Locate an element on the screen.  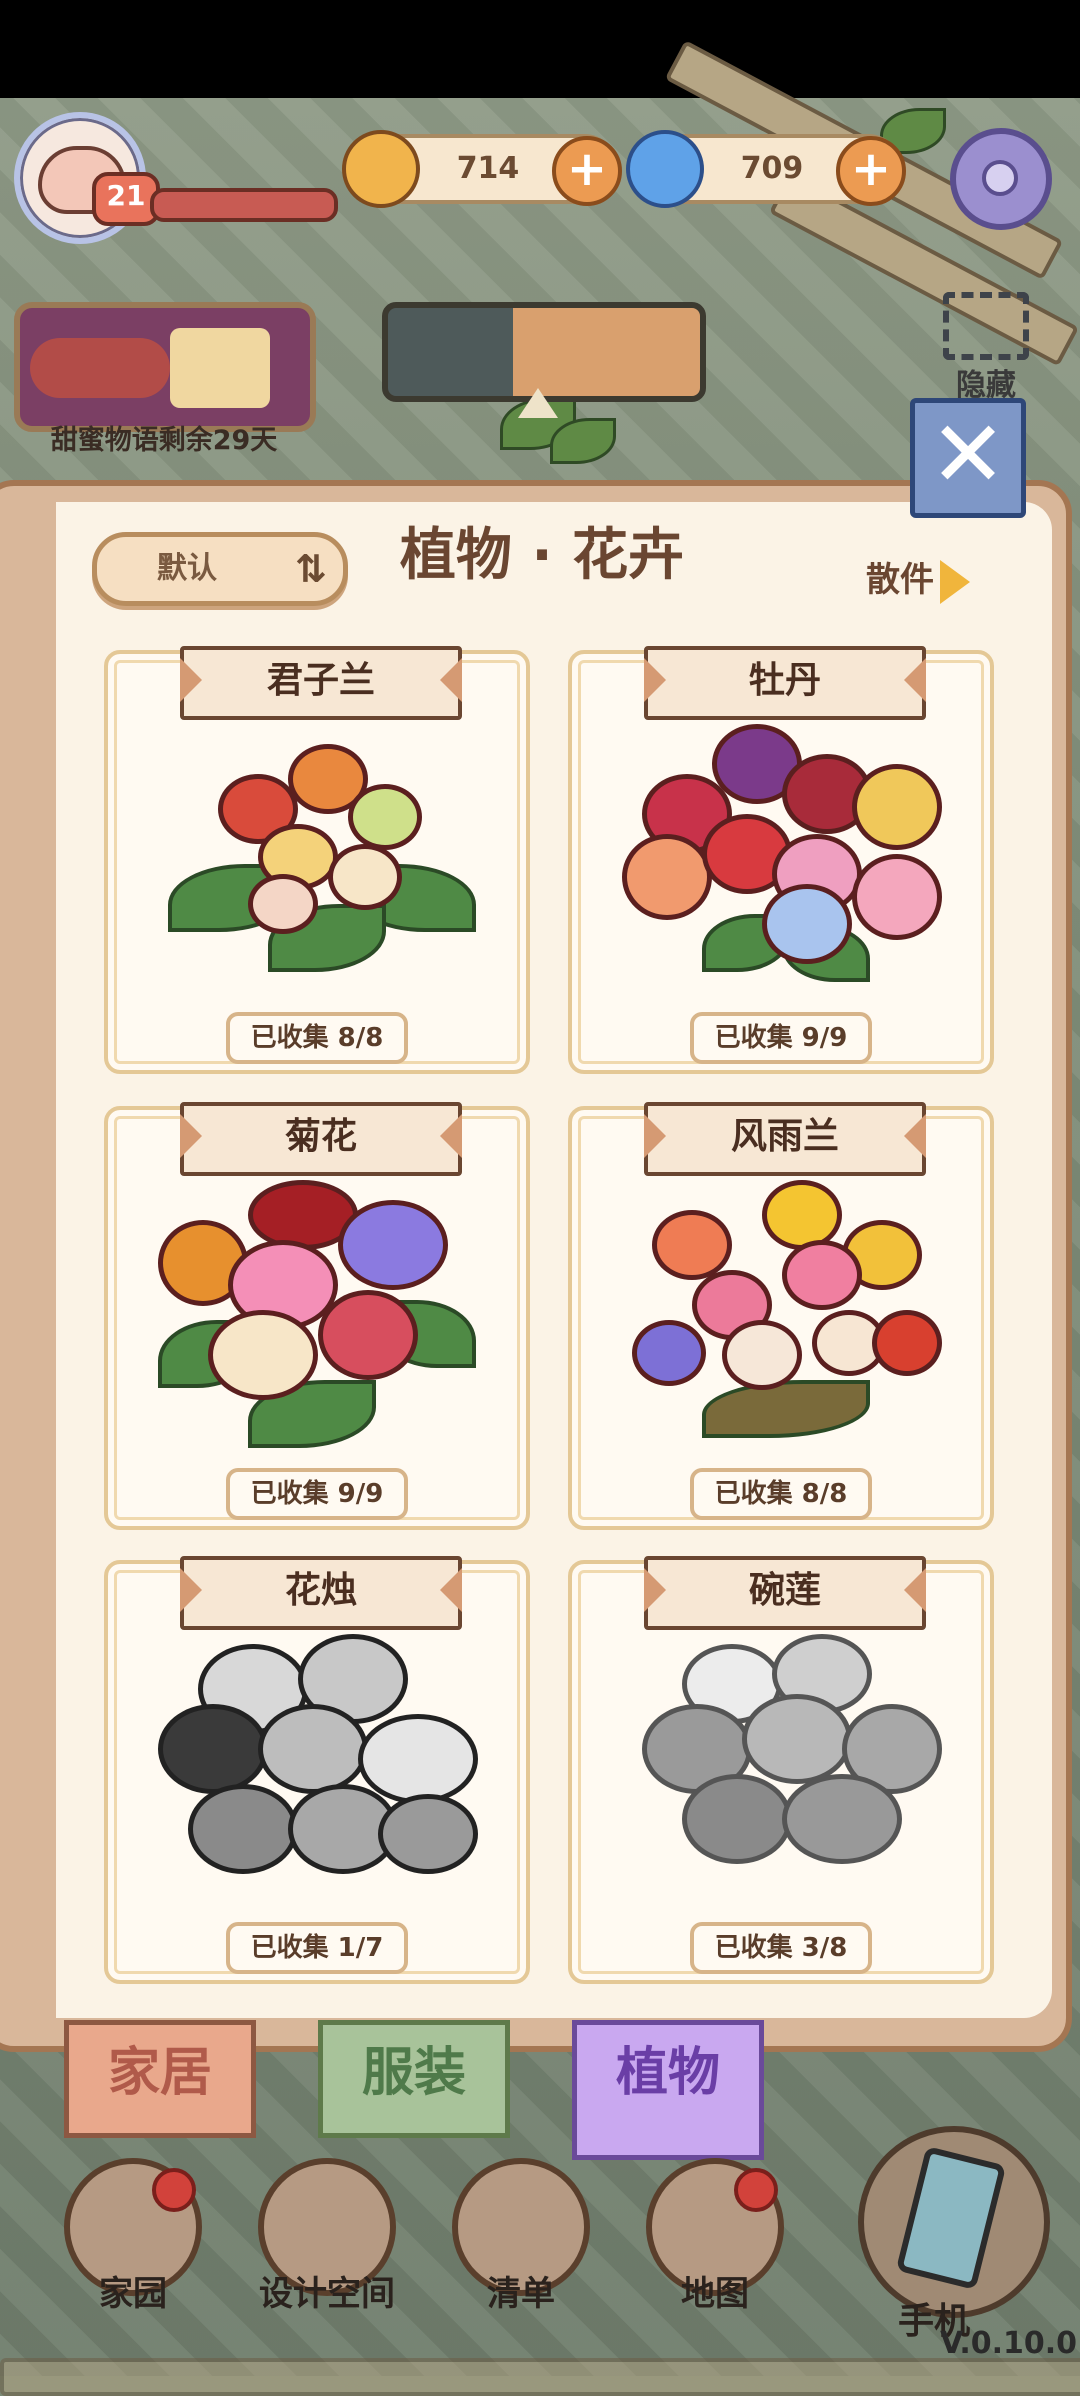
sort-label: 默认 is located at coordinates (187, 568).